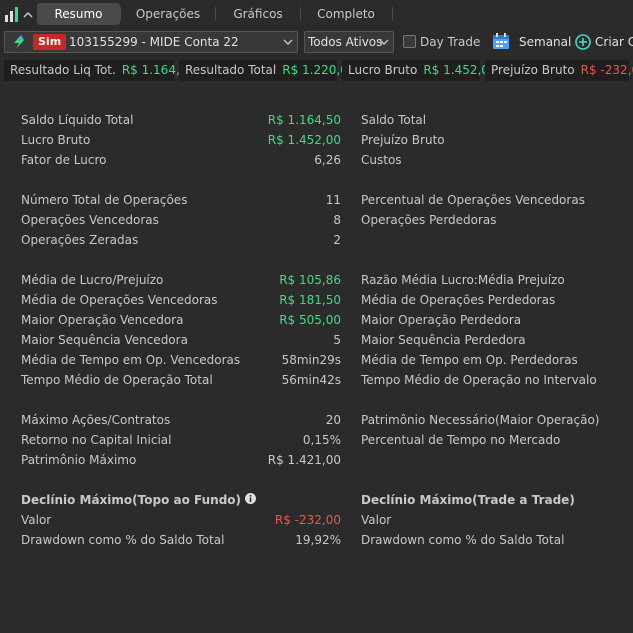  What do you see at coordinates (96, 440) in the screenshot?
I see `stat-label: Retorno no Capital Inicial` at bounding box center [96, 440].